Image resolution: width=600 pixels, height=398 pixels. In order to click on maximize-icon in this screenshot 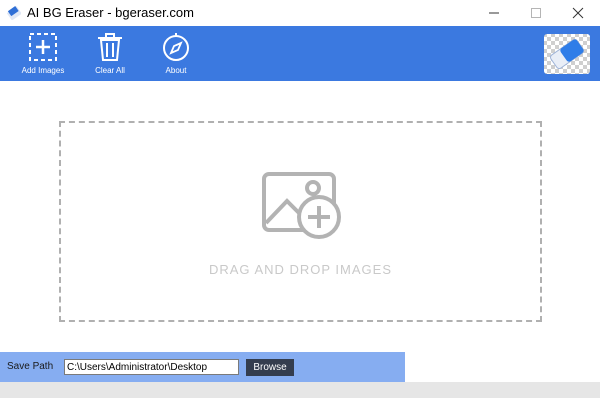, I will do `click(536, 13)`.